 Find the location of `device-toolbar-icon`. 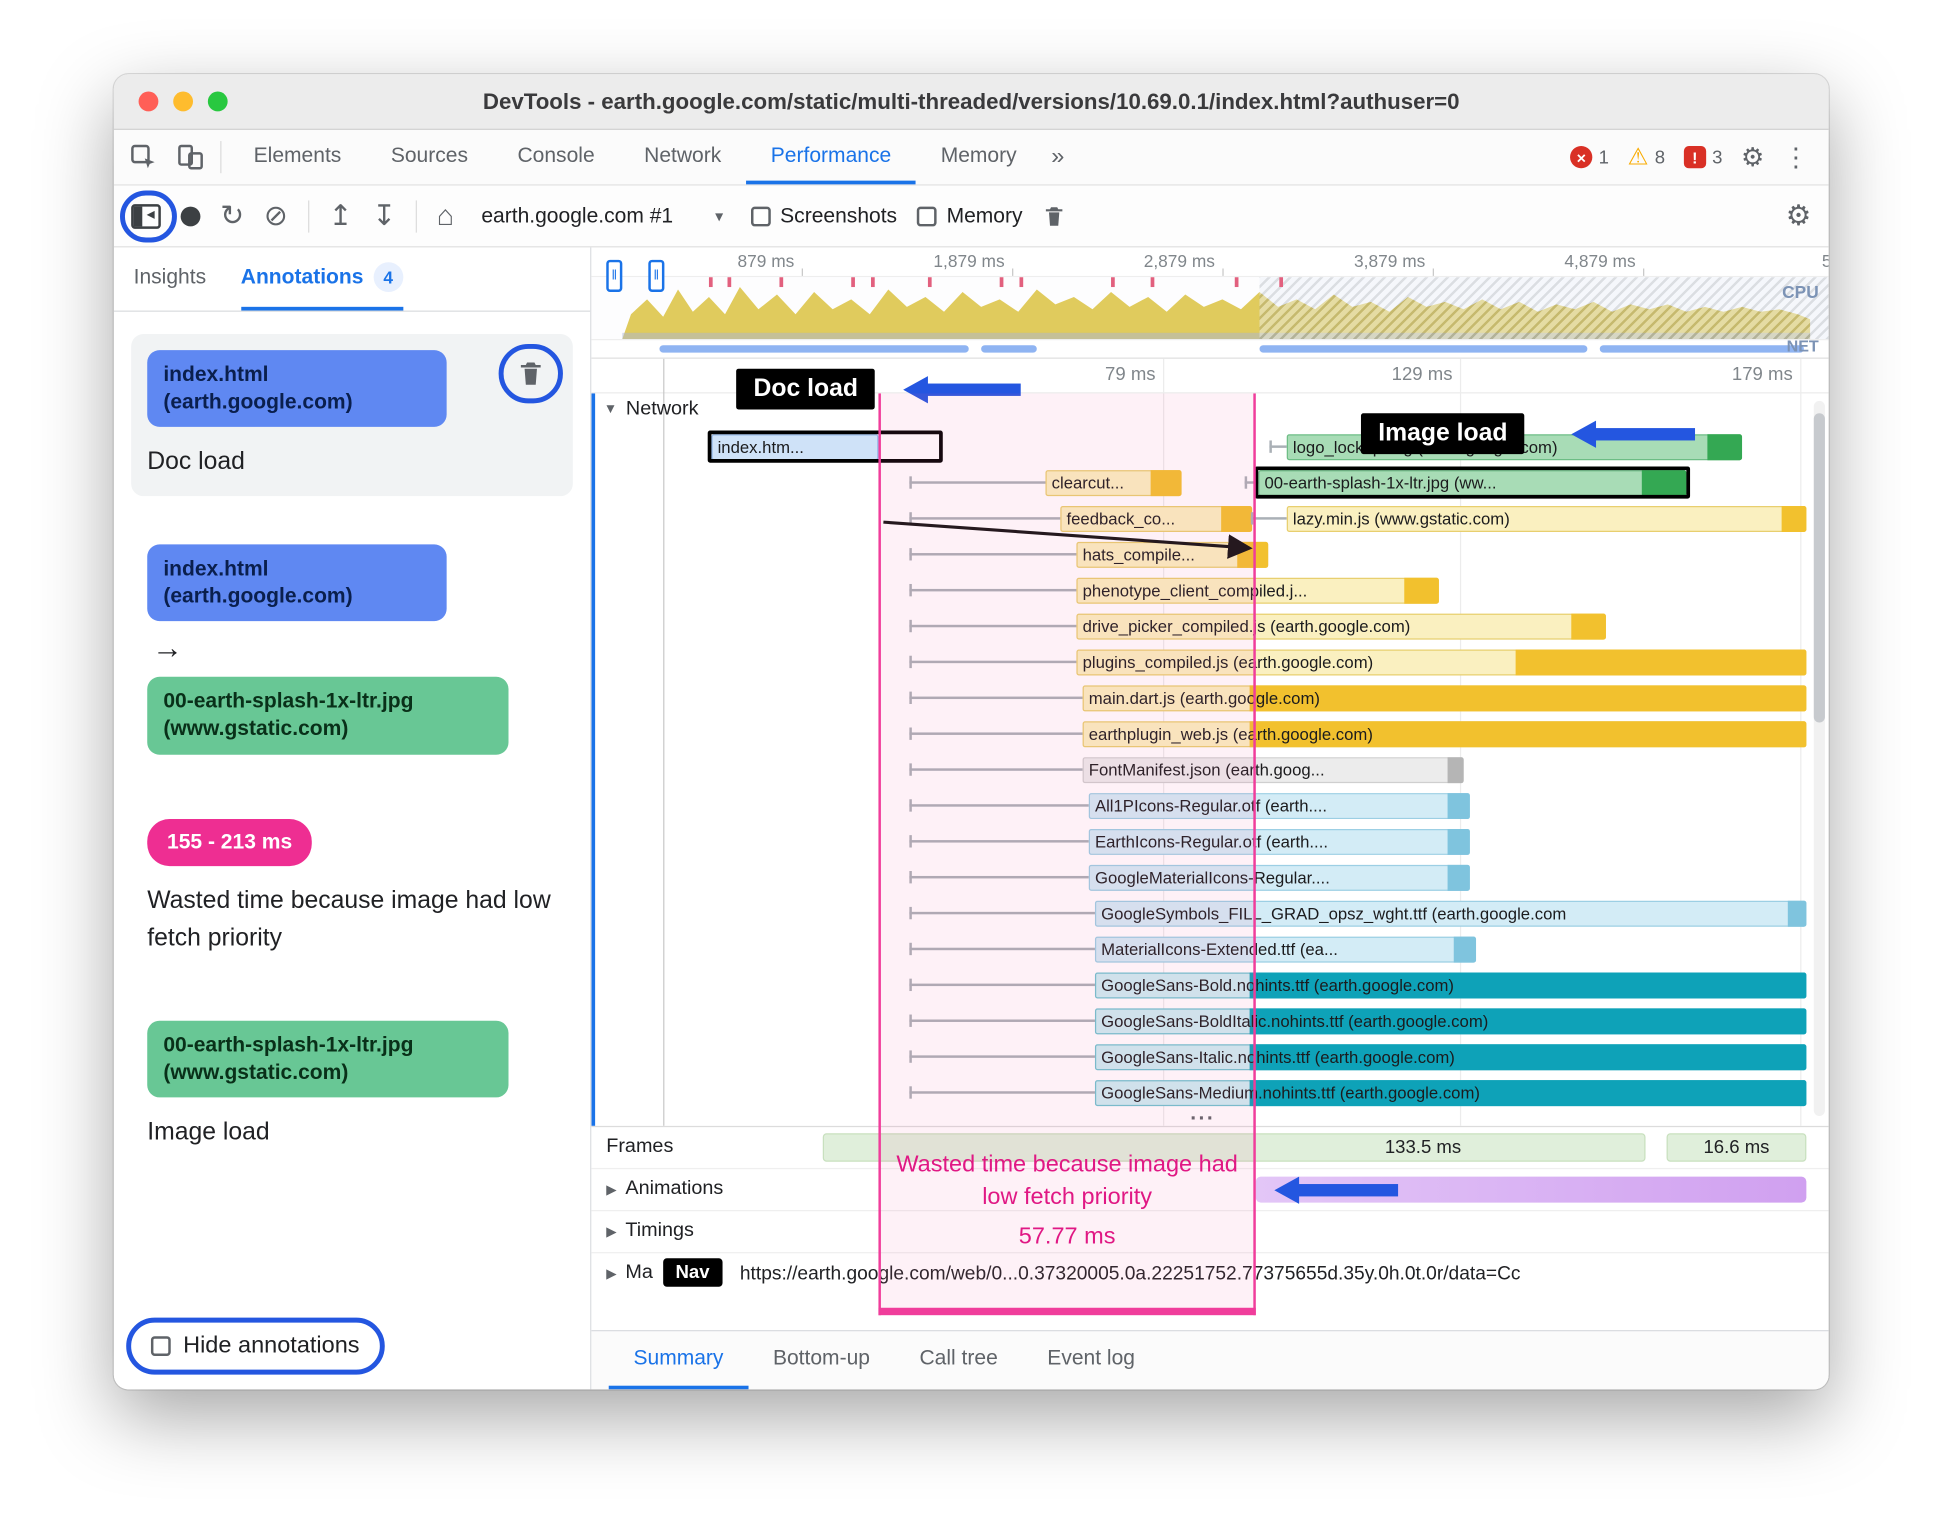

device-toolbar-icon is located at coordinates (191, 157).